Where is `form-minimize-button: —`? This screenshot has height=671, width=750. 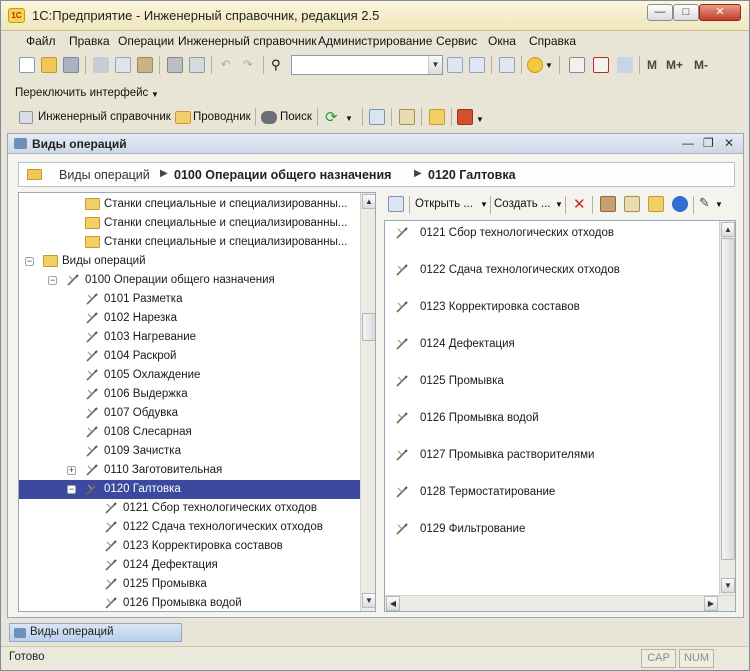
form-minimize-button: — is located at coordinates (688, 143).